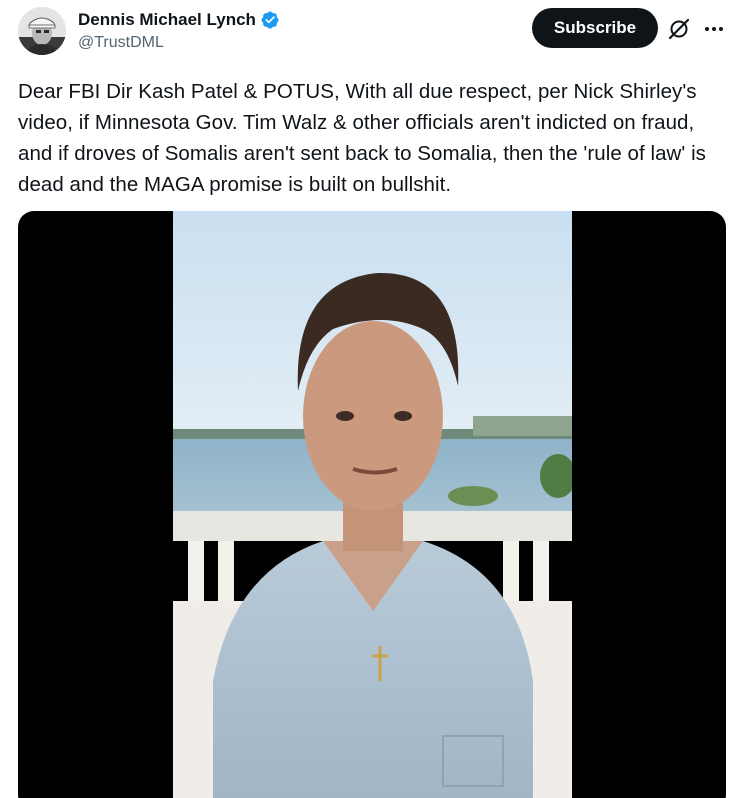 The image size is (748, 798). I want to click on subscribe-button: Subscribe, so click(595, 28).